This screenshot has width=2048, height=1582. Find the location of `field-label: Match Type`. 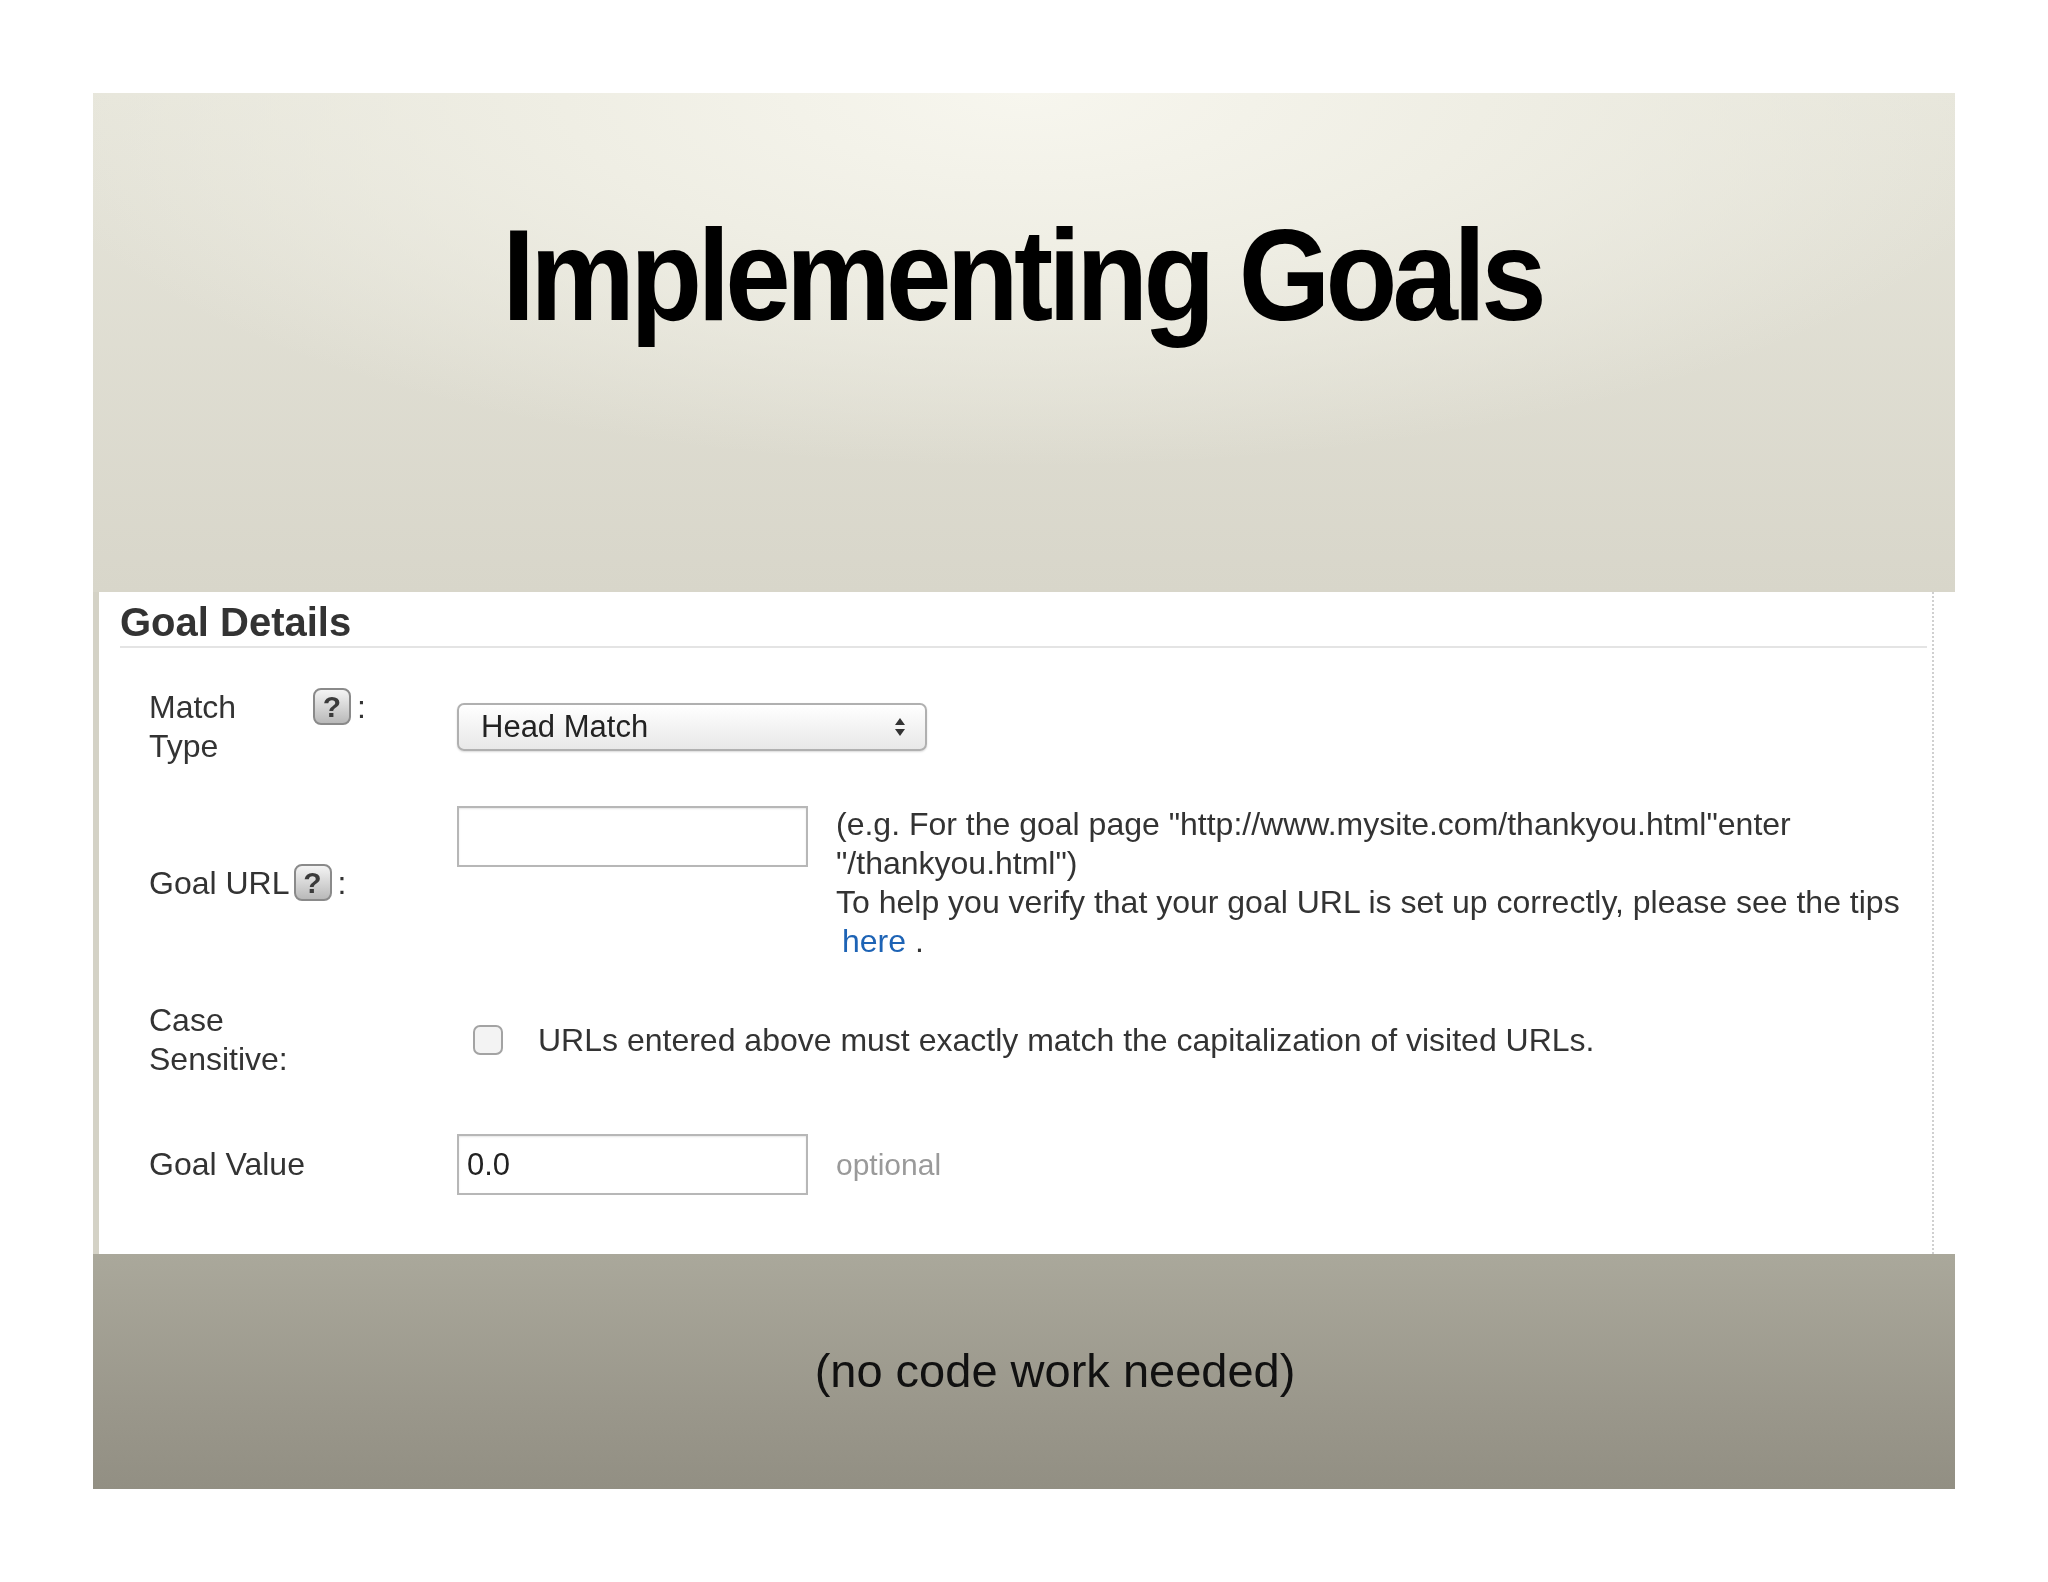

field-label: Match Type is located at coordinates (193, 727).